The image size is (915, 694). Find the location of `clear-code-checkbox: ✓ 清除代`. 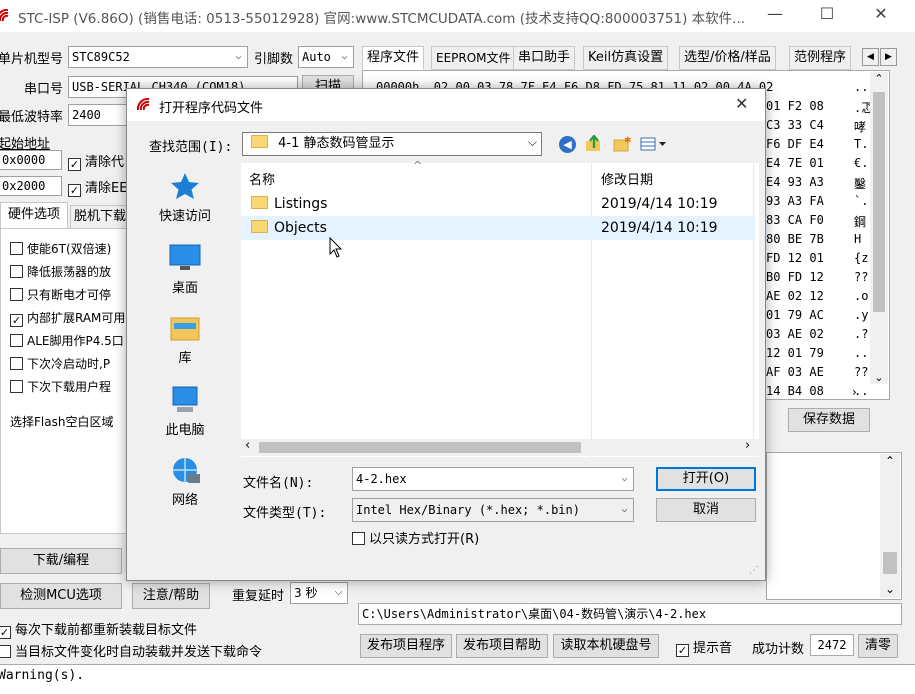

clear-code-checkbox: ✓ 清除代 is located at coordinates (96, 161).